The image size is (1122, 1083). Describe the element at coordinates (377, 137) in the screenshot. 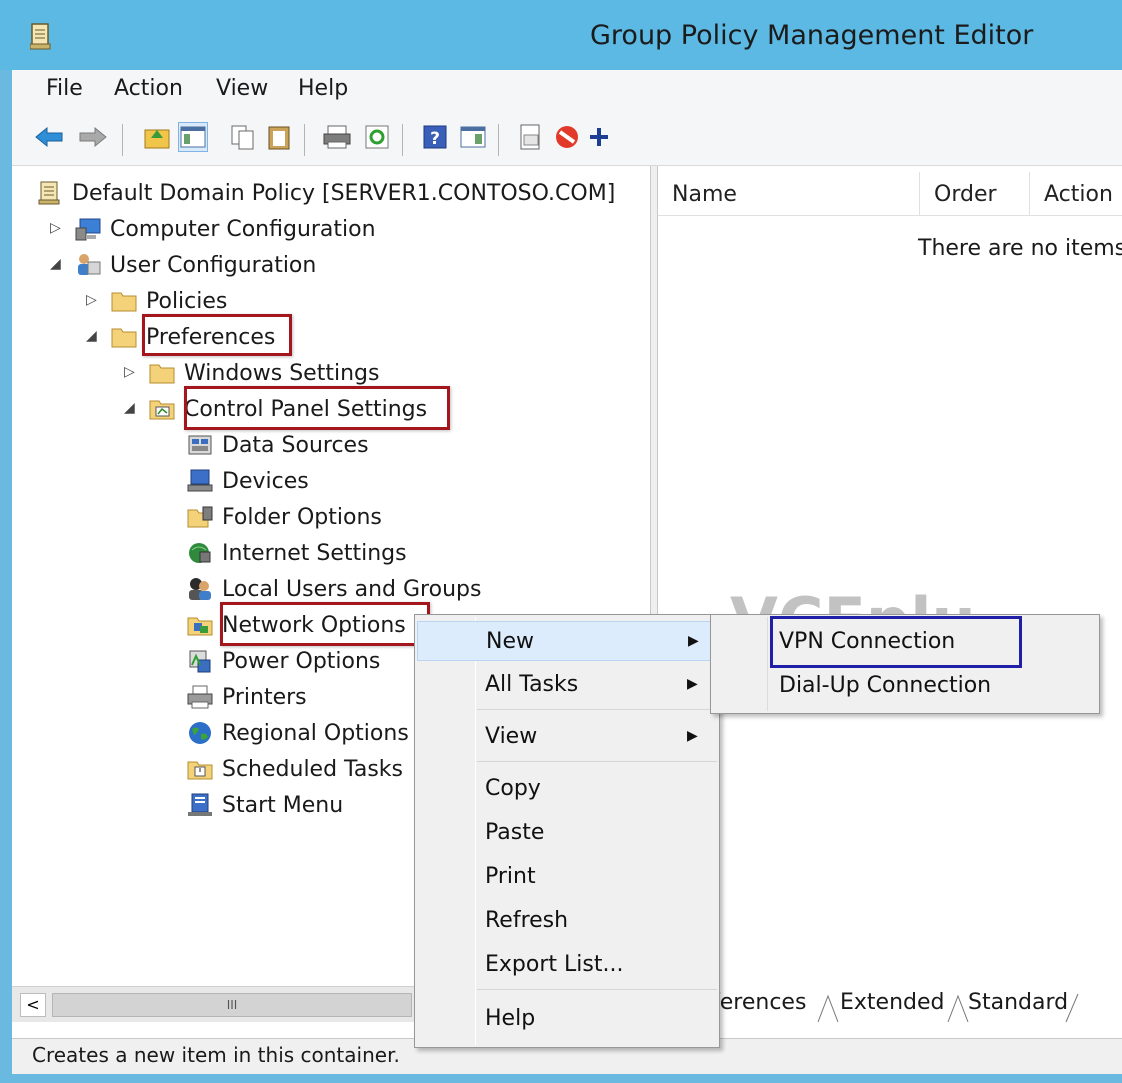

I see `refresh-icon` at that location.